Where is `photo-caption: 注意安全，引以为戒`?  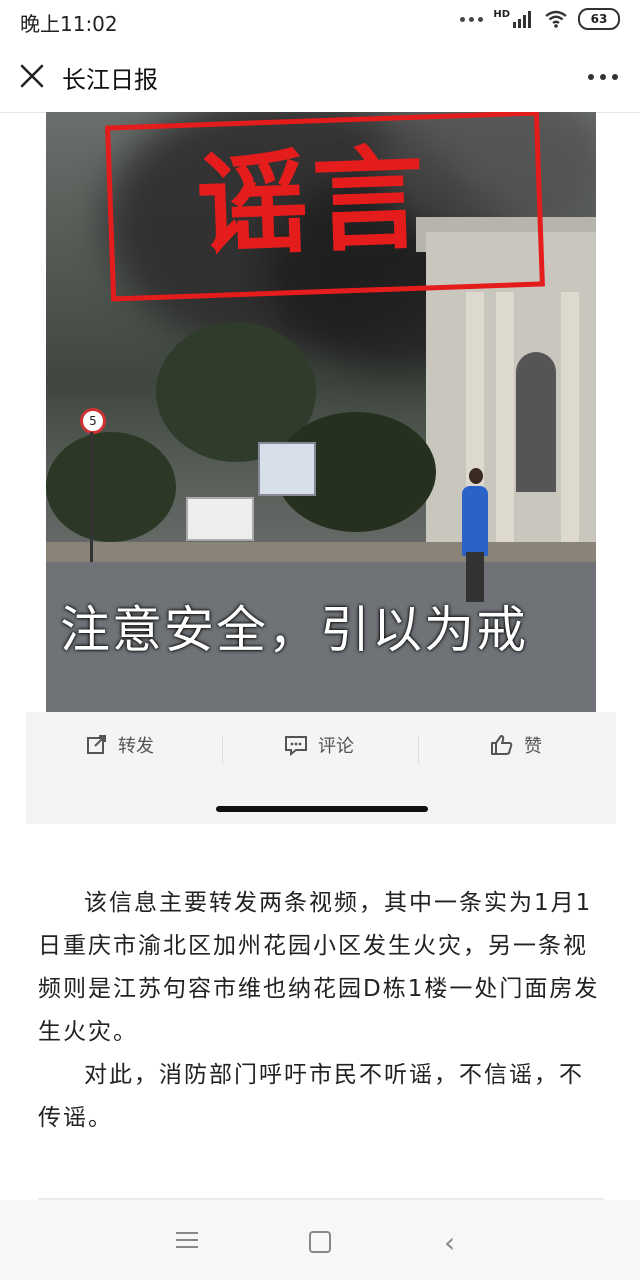
photo-caption: 注意安全，引以为戒 is located at coordinates (294, 630).